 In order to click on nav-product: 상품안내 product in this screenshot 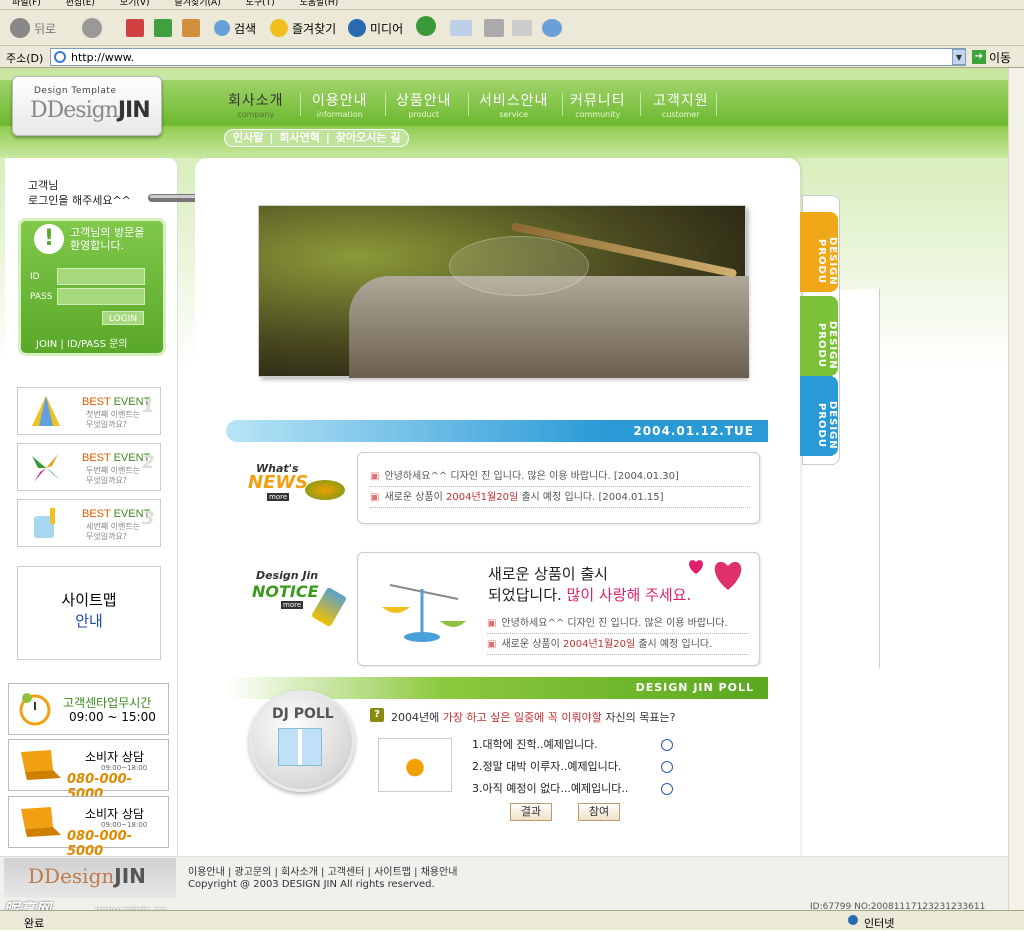, I will do `click(424, 104)`.